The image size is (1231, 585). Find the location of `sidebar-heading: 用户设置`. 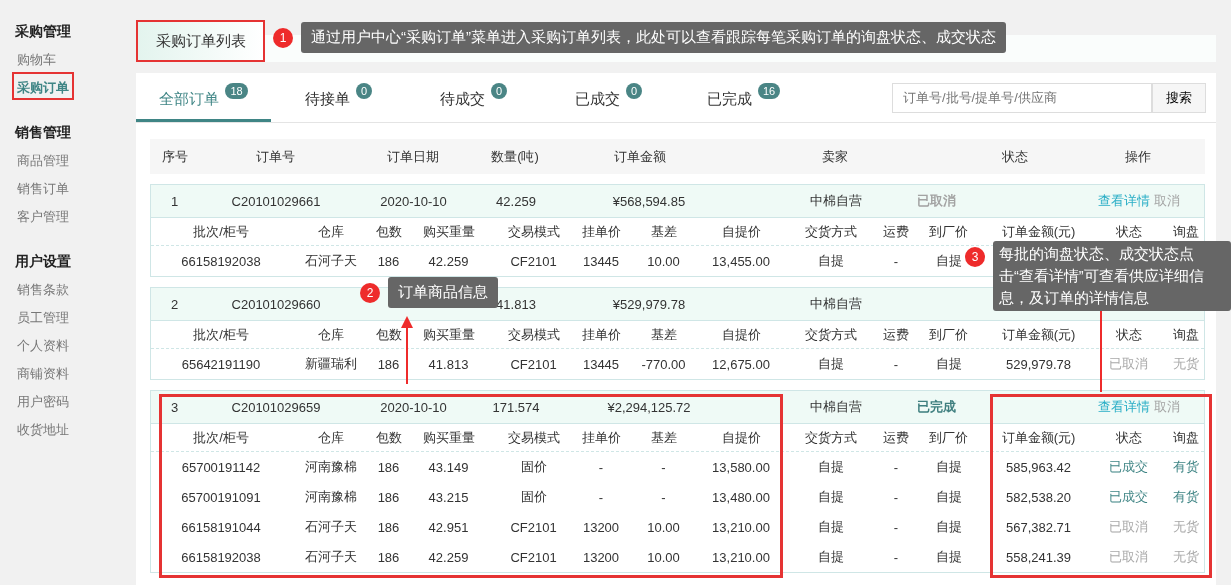

sidebar-heading: 用户设置 is located at coordinates (42, 261).